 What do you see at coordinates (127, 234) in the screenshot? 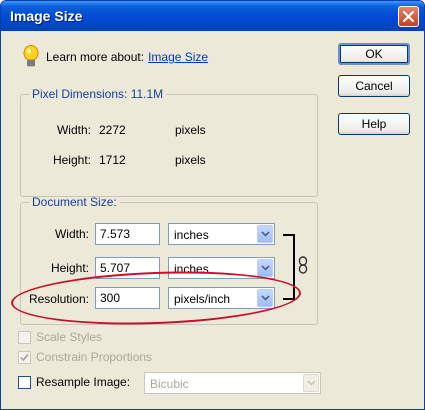
I see `doc-width-input` at bounding box center [127, 234].